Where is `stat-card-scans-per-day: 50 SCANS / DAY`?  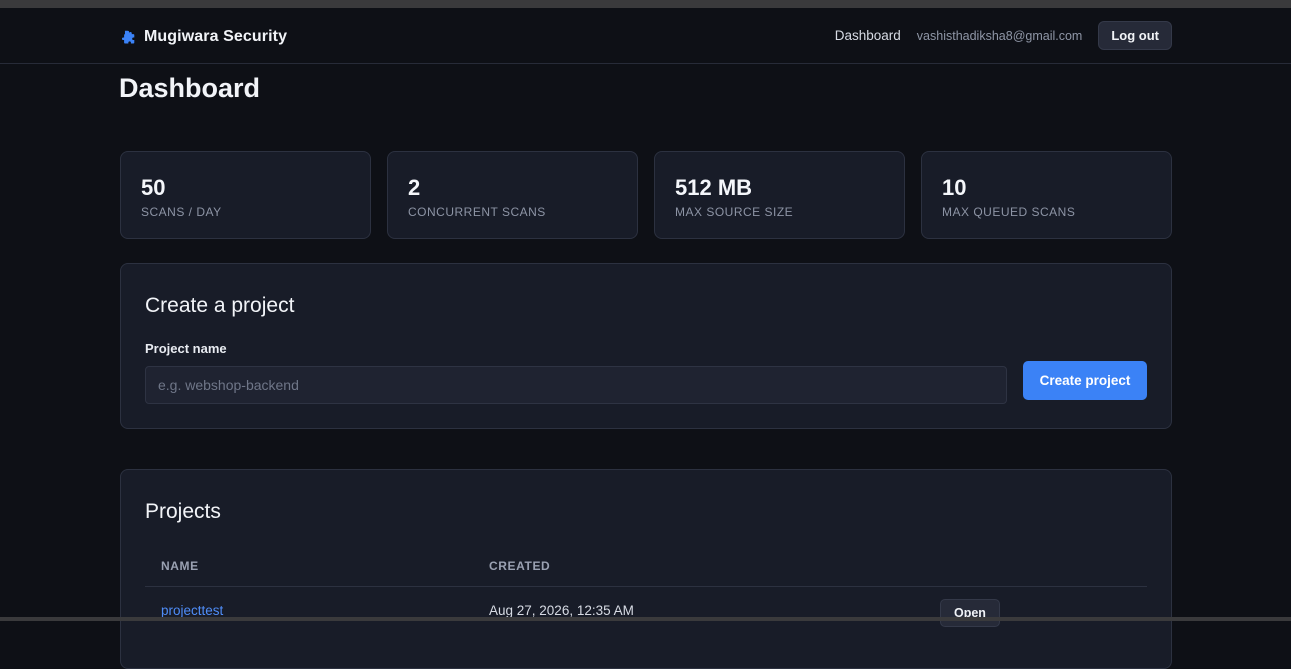
stat-card-scans-per-day: 50 SCANS / DAY is located at coordinates (245, 195).